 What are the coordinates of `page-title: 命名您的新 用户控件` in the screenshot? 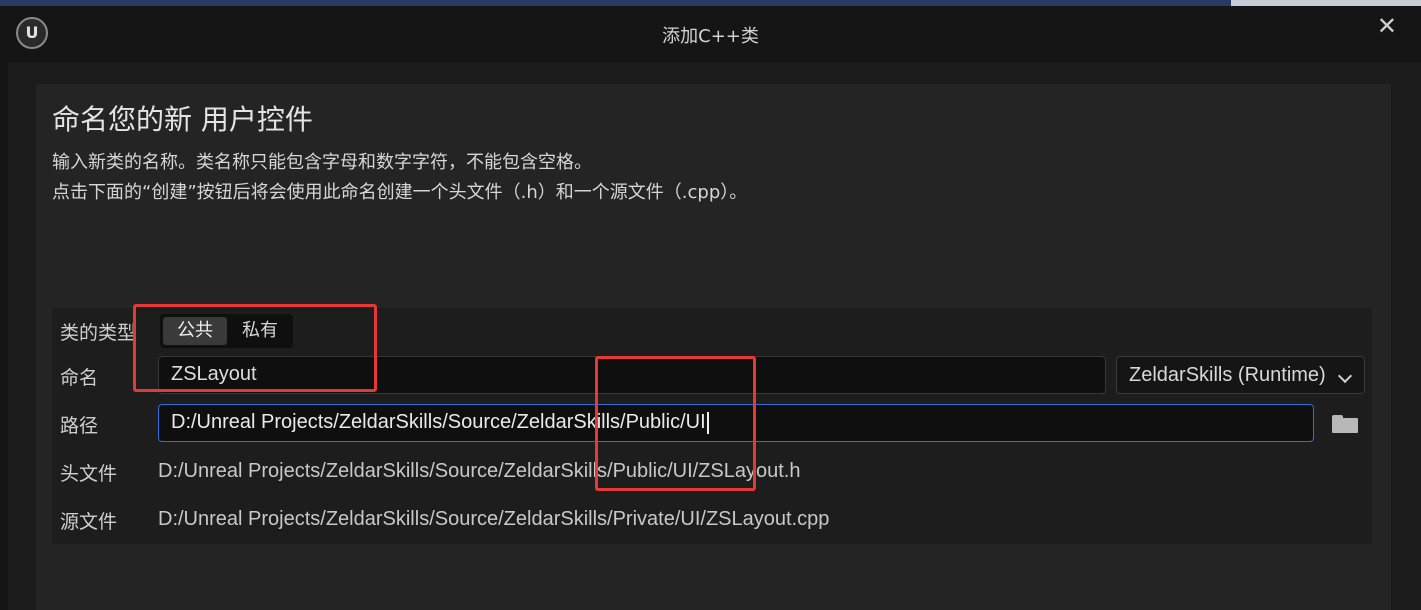 It's located at (182, 119).